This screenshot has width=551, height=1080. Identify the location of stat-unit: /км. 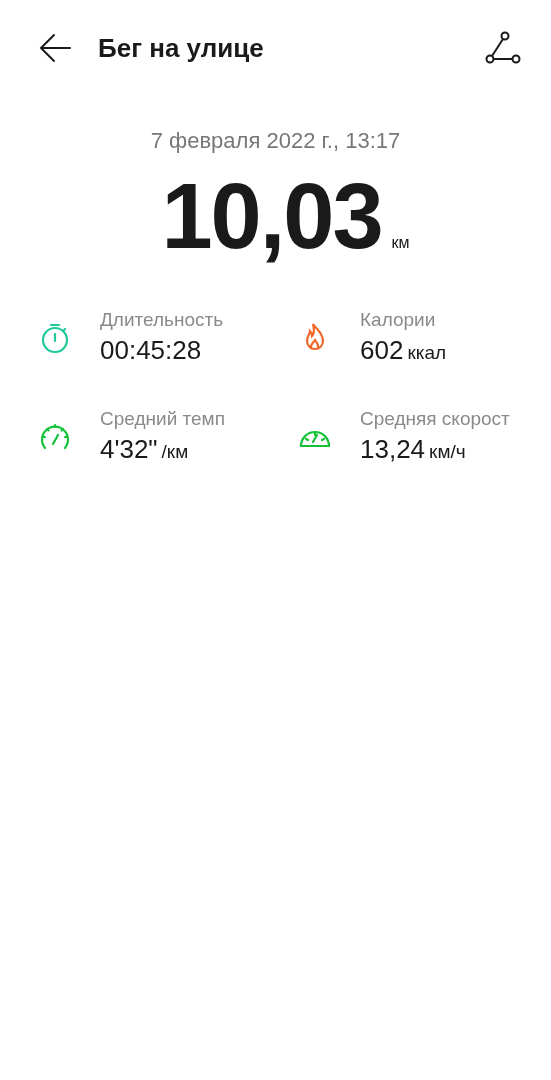
(175, 452).